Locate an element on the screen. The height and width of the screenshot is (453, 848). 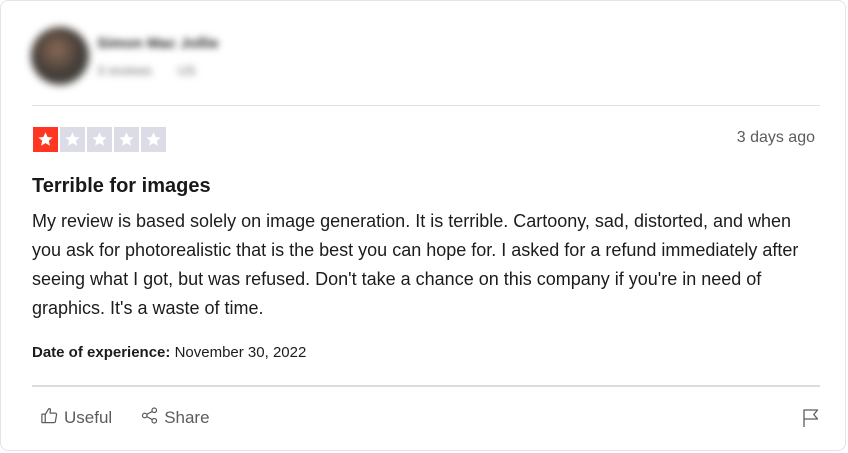
reviewer-name: Simon Mac Jollie is located at coordinates (158, 43).